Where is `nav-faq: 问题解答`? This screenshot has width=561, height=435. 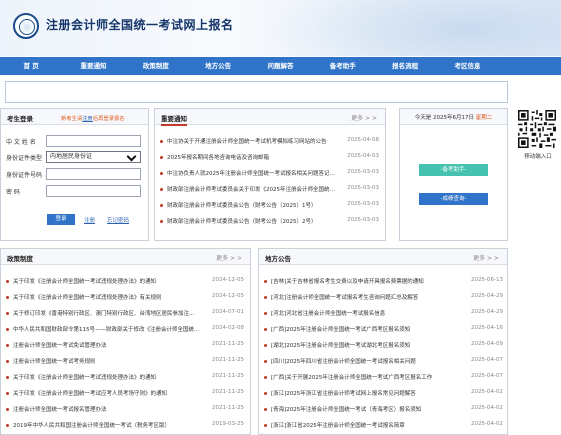
nav-faq: 问题解答 is located at coordinates (280, 66).